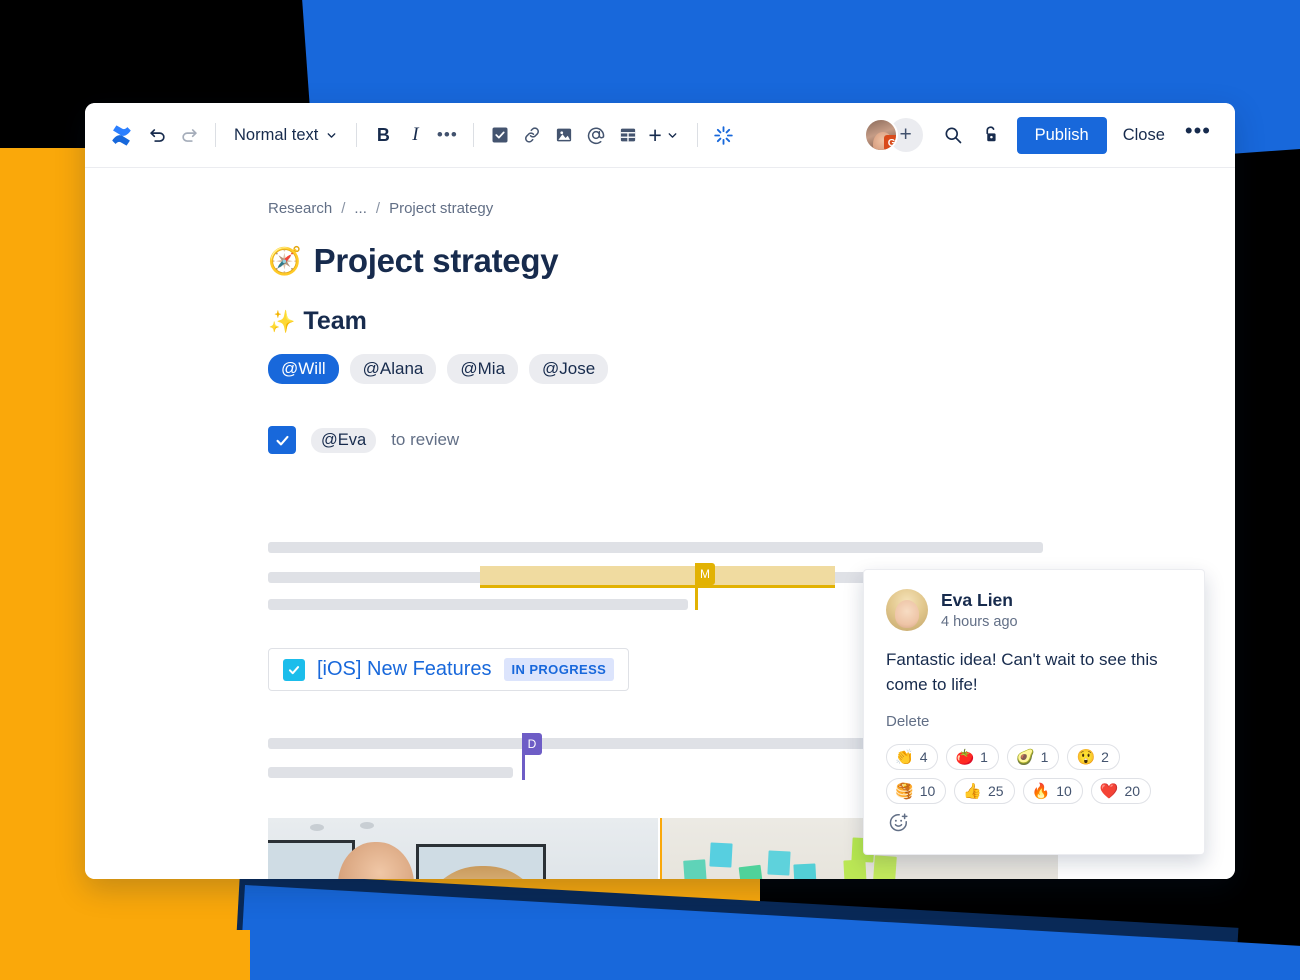 This screenshot has width=1300, height=980. I want to click on clap-emoji-icon: 👏, so click(904, 758).